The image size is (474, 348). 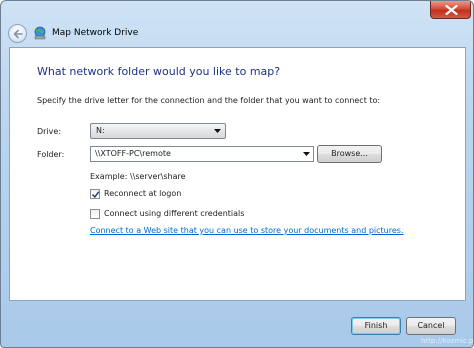 I want to click on watermark-text: http://kozmic.pl, so click(x=447, y=341).